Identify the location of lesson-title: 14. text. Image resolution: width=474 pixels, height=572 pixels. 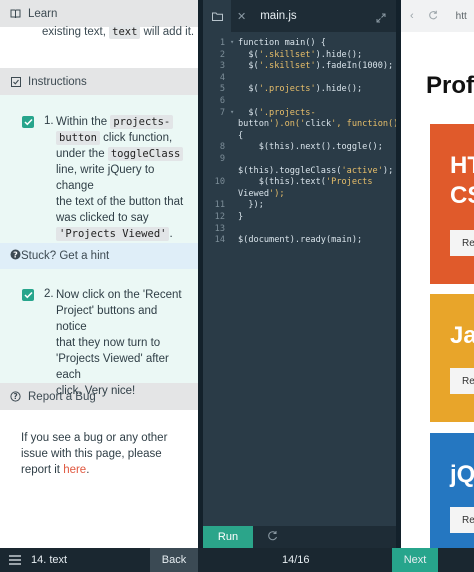
(49, 560).